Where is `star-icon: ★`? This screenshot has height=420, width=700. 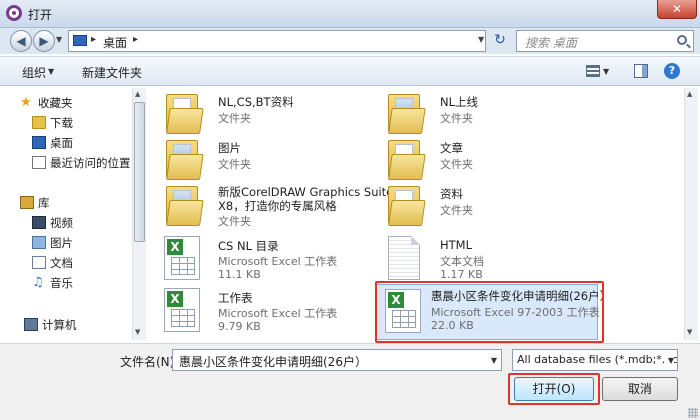
star-icon: ★ is located at coordinates (26, 102).